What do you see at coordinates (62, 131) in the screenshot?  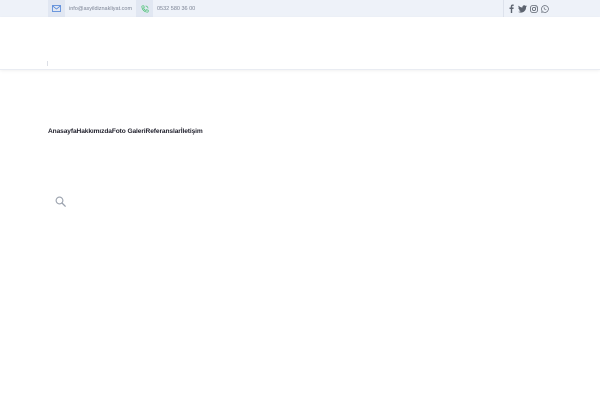 I see `nav-item-anasayfa: Anasayfa` at bounding box center [62, 131].